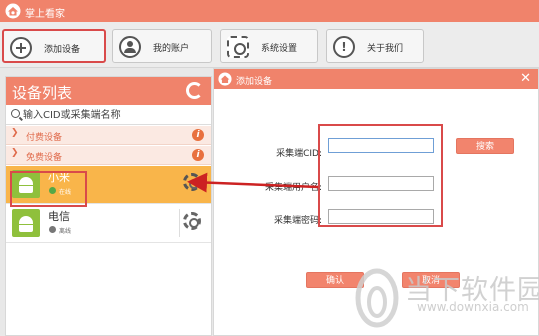 This screenshot has width=539, height=336. What do you see at coordinates (279, 49) in the screenshot?
I see `system-settings-label: 系统设置` at bounding box center [279, 49].